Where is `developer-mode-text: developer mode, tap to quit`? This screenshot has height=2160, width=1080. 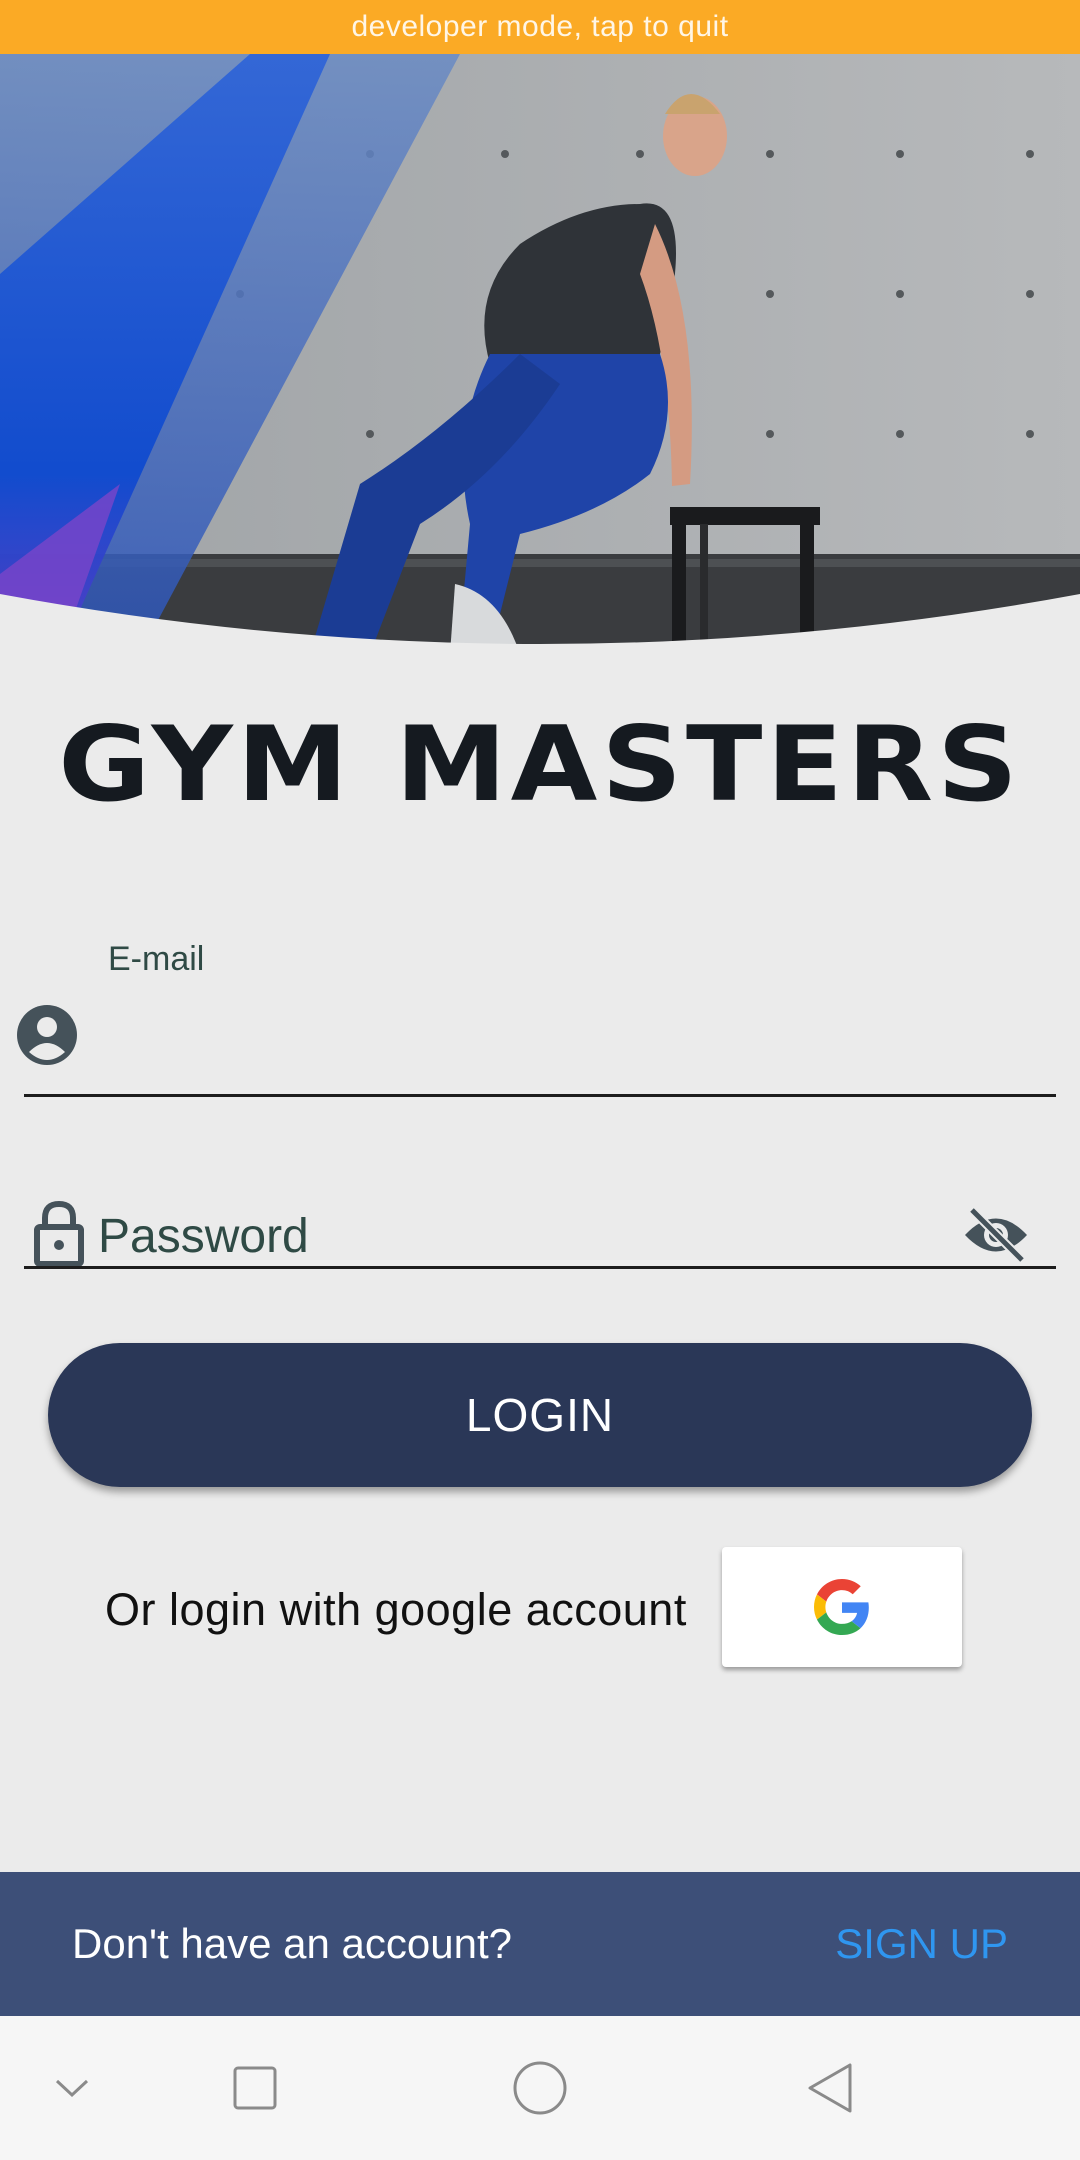
developer-mode-text: developer mode, tap to quit is located at coordinates (540, 26).